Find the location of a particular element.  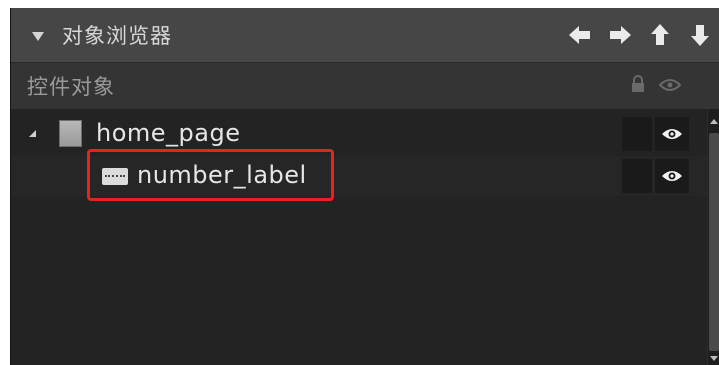

expand-triangle-icon is located at coordinates (32, 133).